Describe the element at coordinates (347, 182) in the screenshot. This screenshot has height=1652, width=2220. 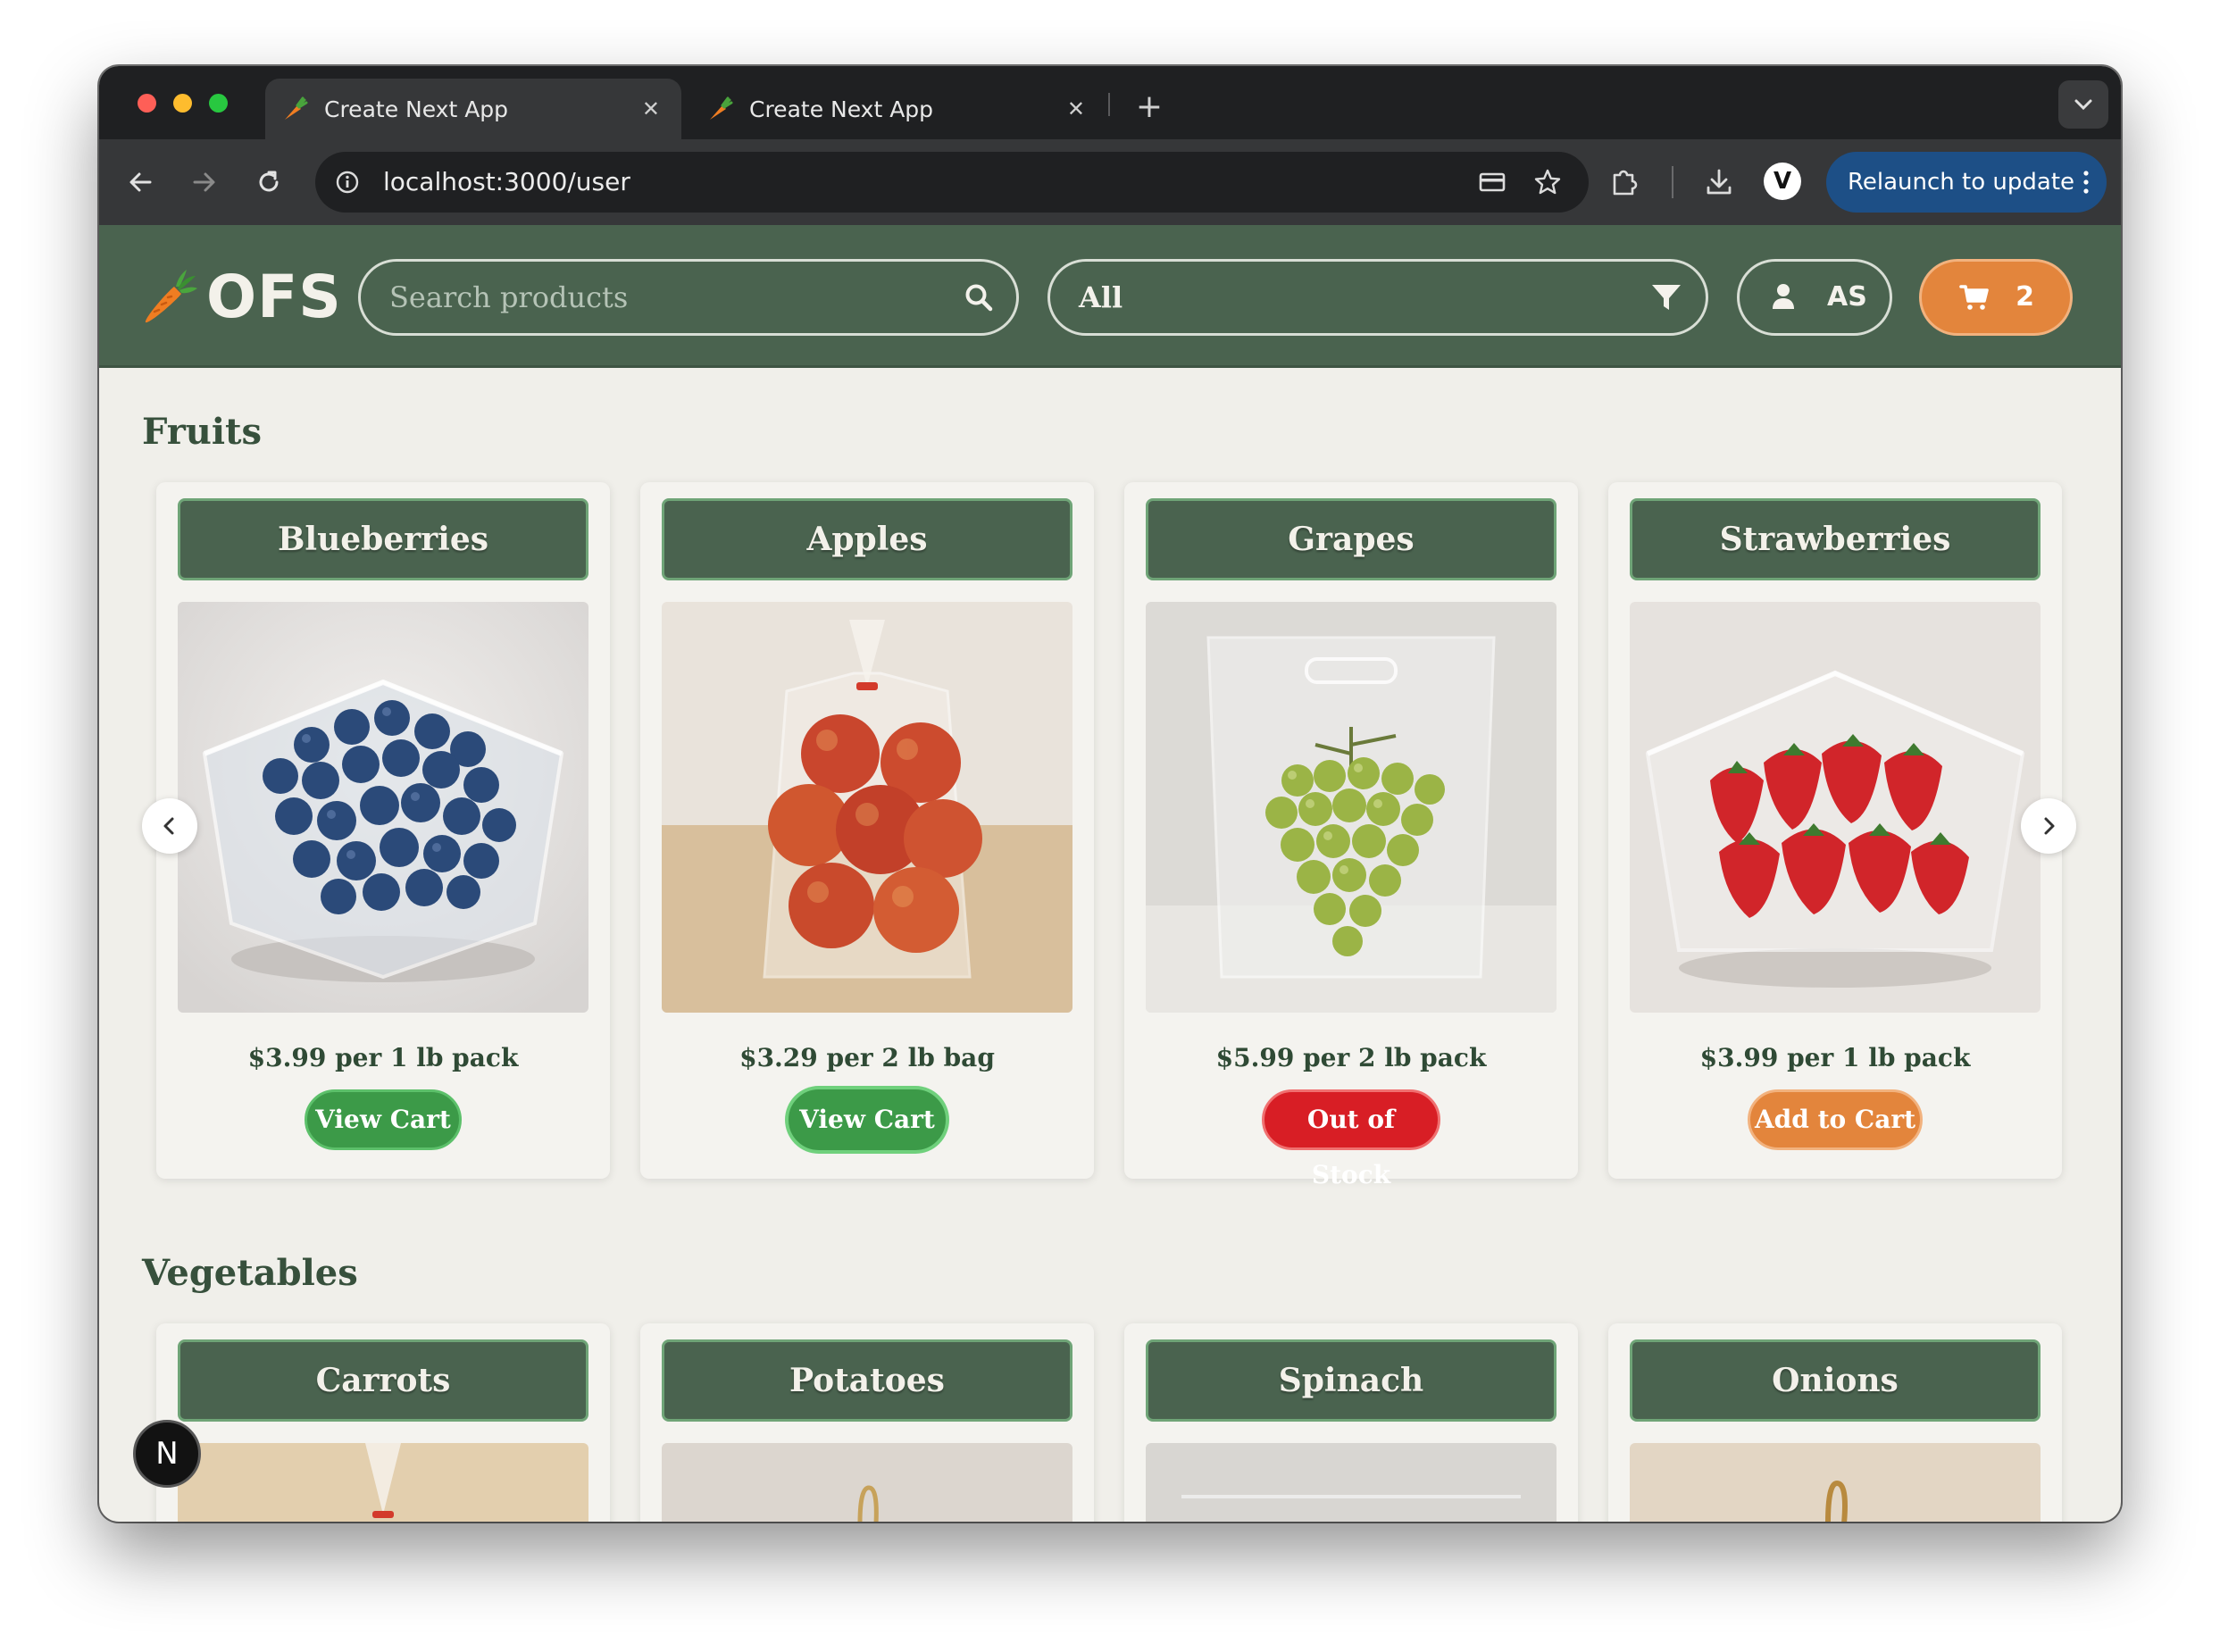
I see `site-info-icon` at that location.